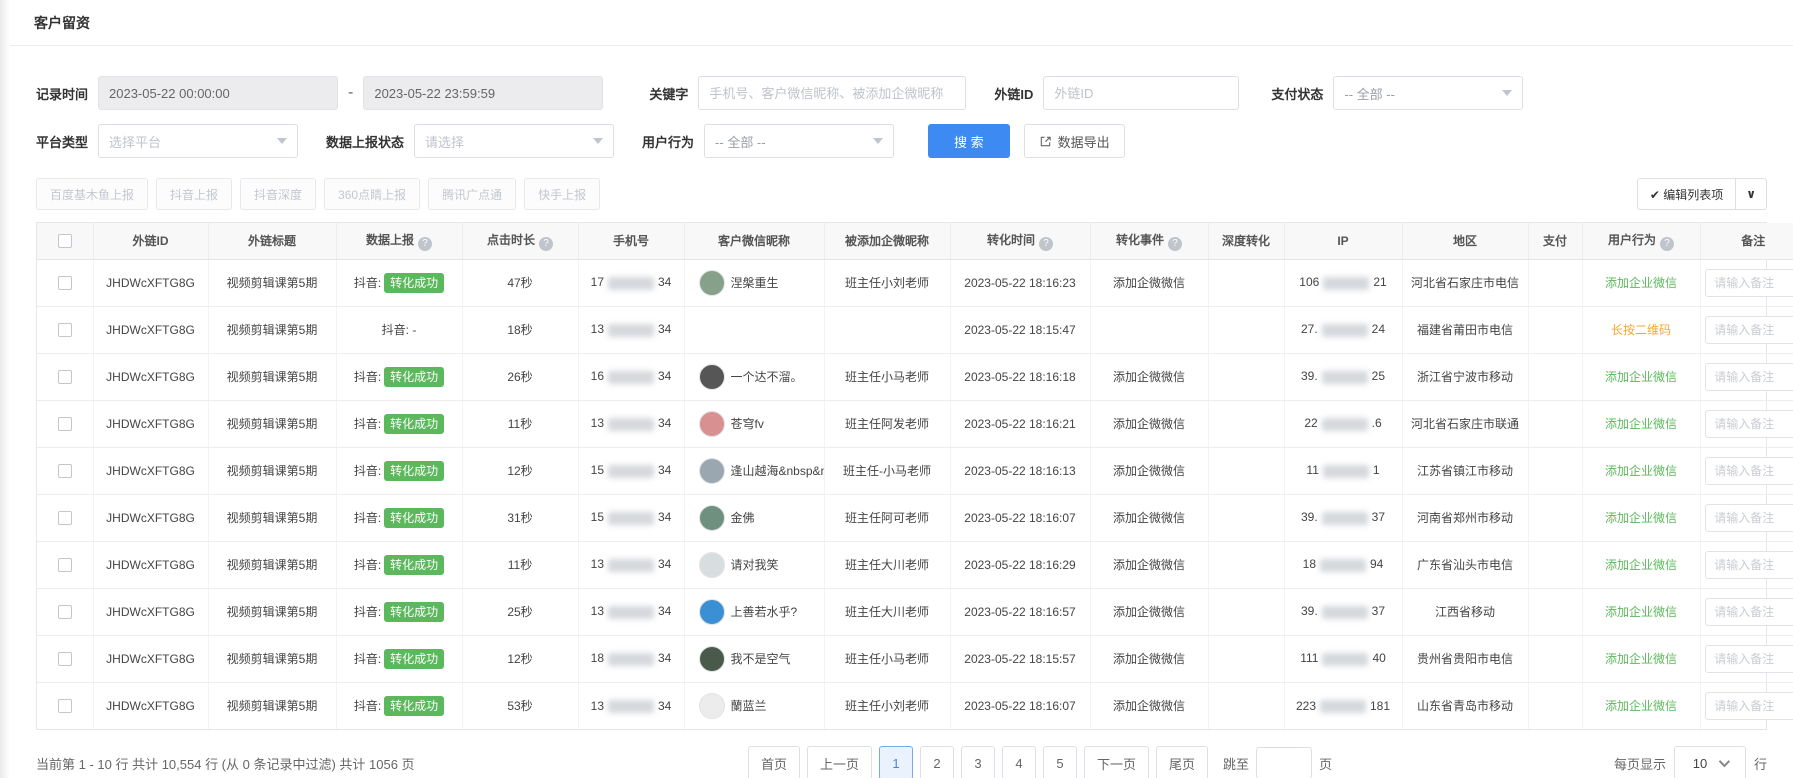 This screenshot has width=1793, height=778. Describe the element at coordinates (1083, 142) in the screenshot. I see `export-button-label: 数据导出` at that location.